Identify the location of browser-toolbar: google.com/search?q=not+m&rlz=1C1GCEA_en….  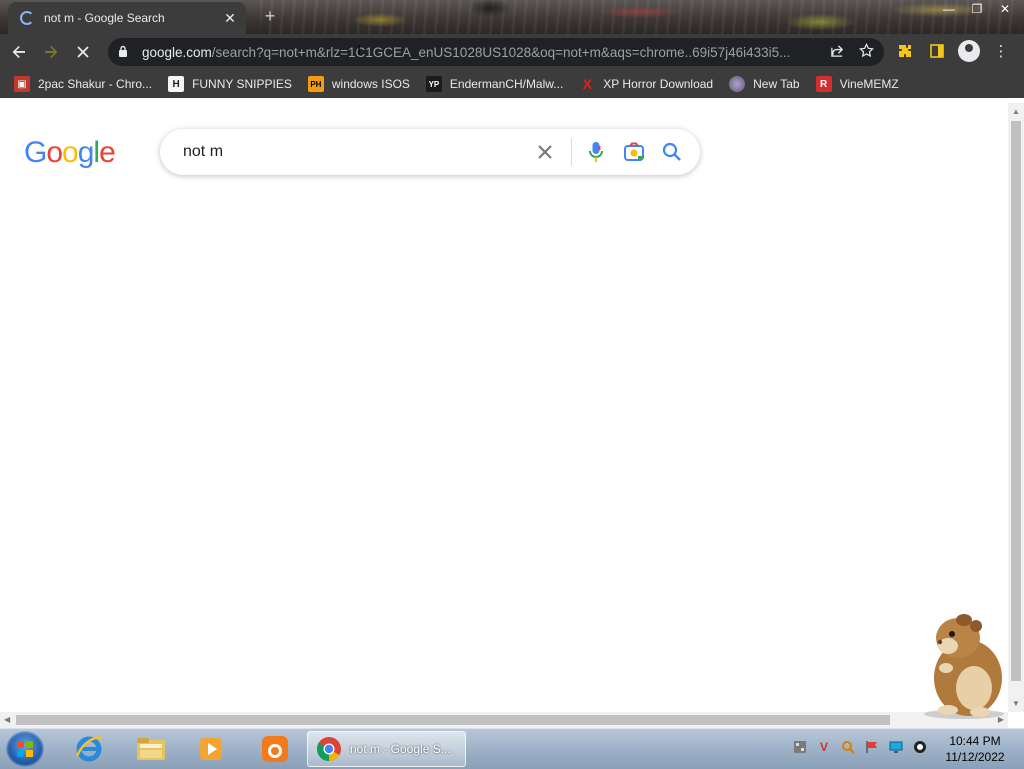
(512, 52).